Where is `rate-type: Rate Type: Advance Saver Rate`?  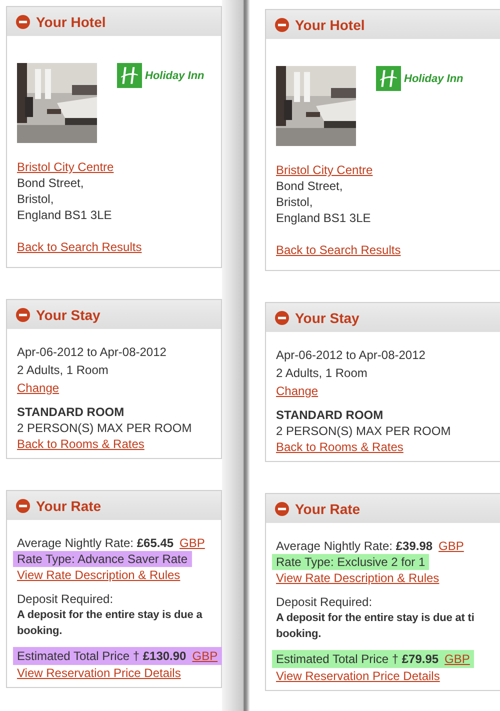
rate-type: Rate Type: Advance Saver Rate is located at coordinates (102, 559).